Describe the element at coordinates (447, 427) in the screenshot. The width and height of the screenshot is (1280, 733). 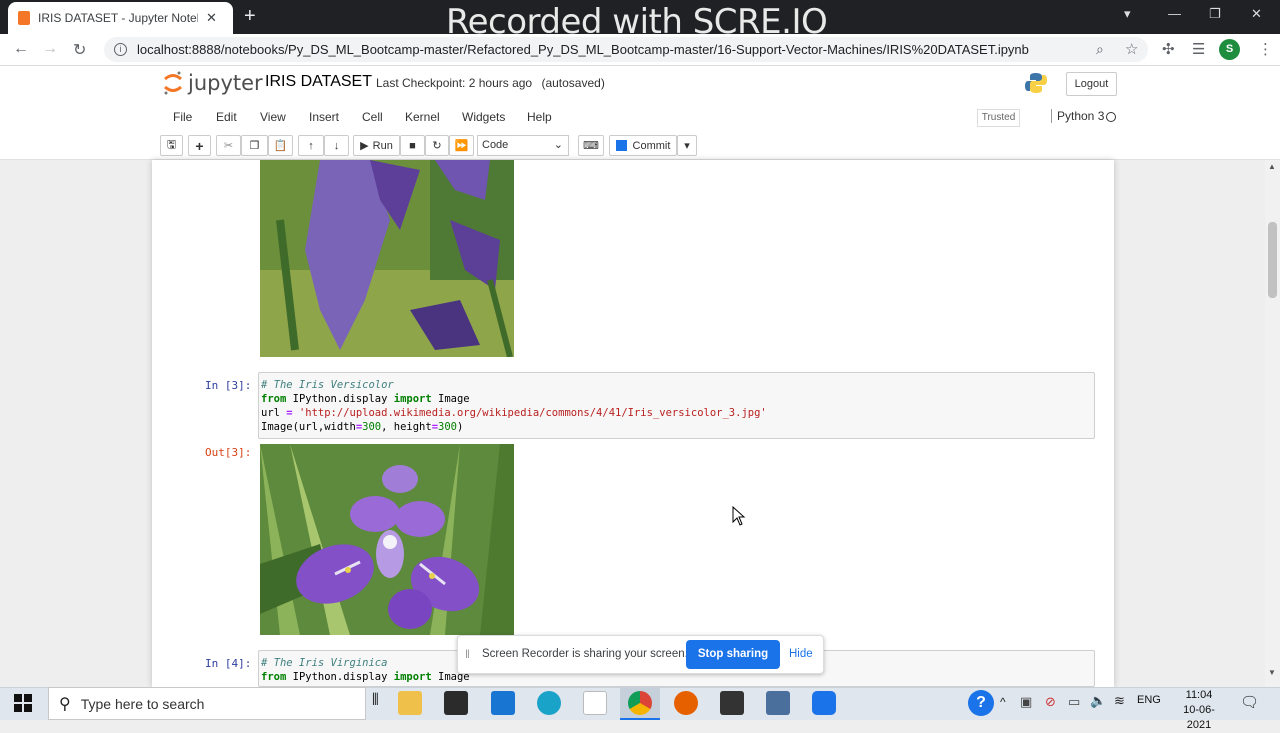
I see `code-number: 300` at that location.